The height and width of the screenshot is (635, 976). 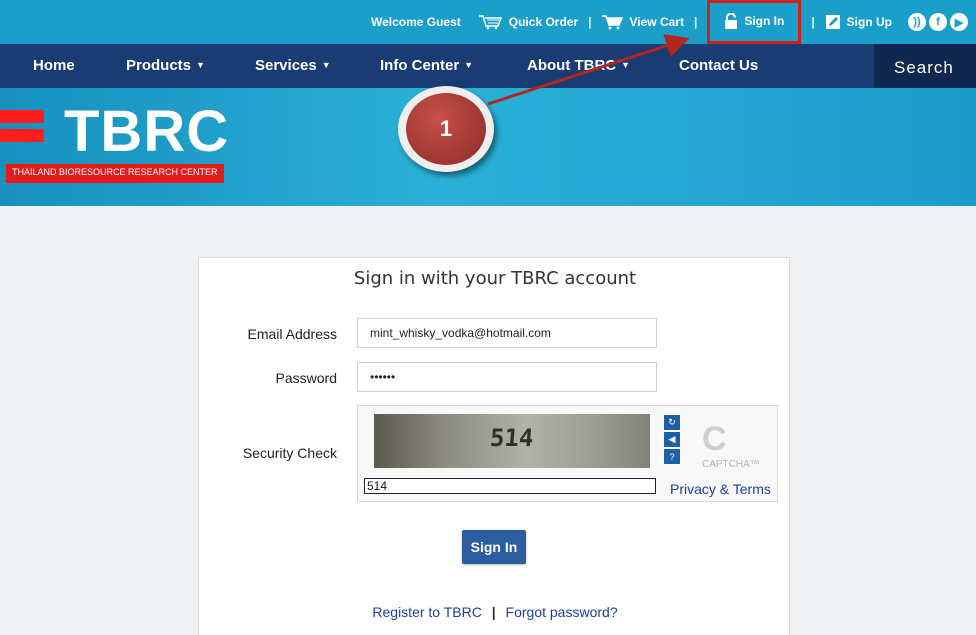 What do you see at coordinates (731, 445) in the screenshot?
I see `recaptcha-logo: C CAPTCHA™` at bounding box center [731, 445].